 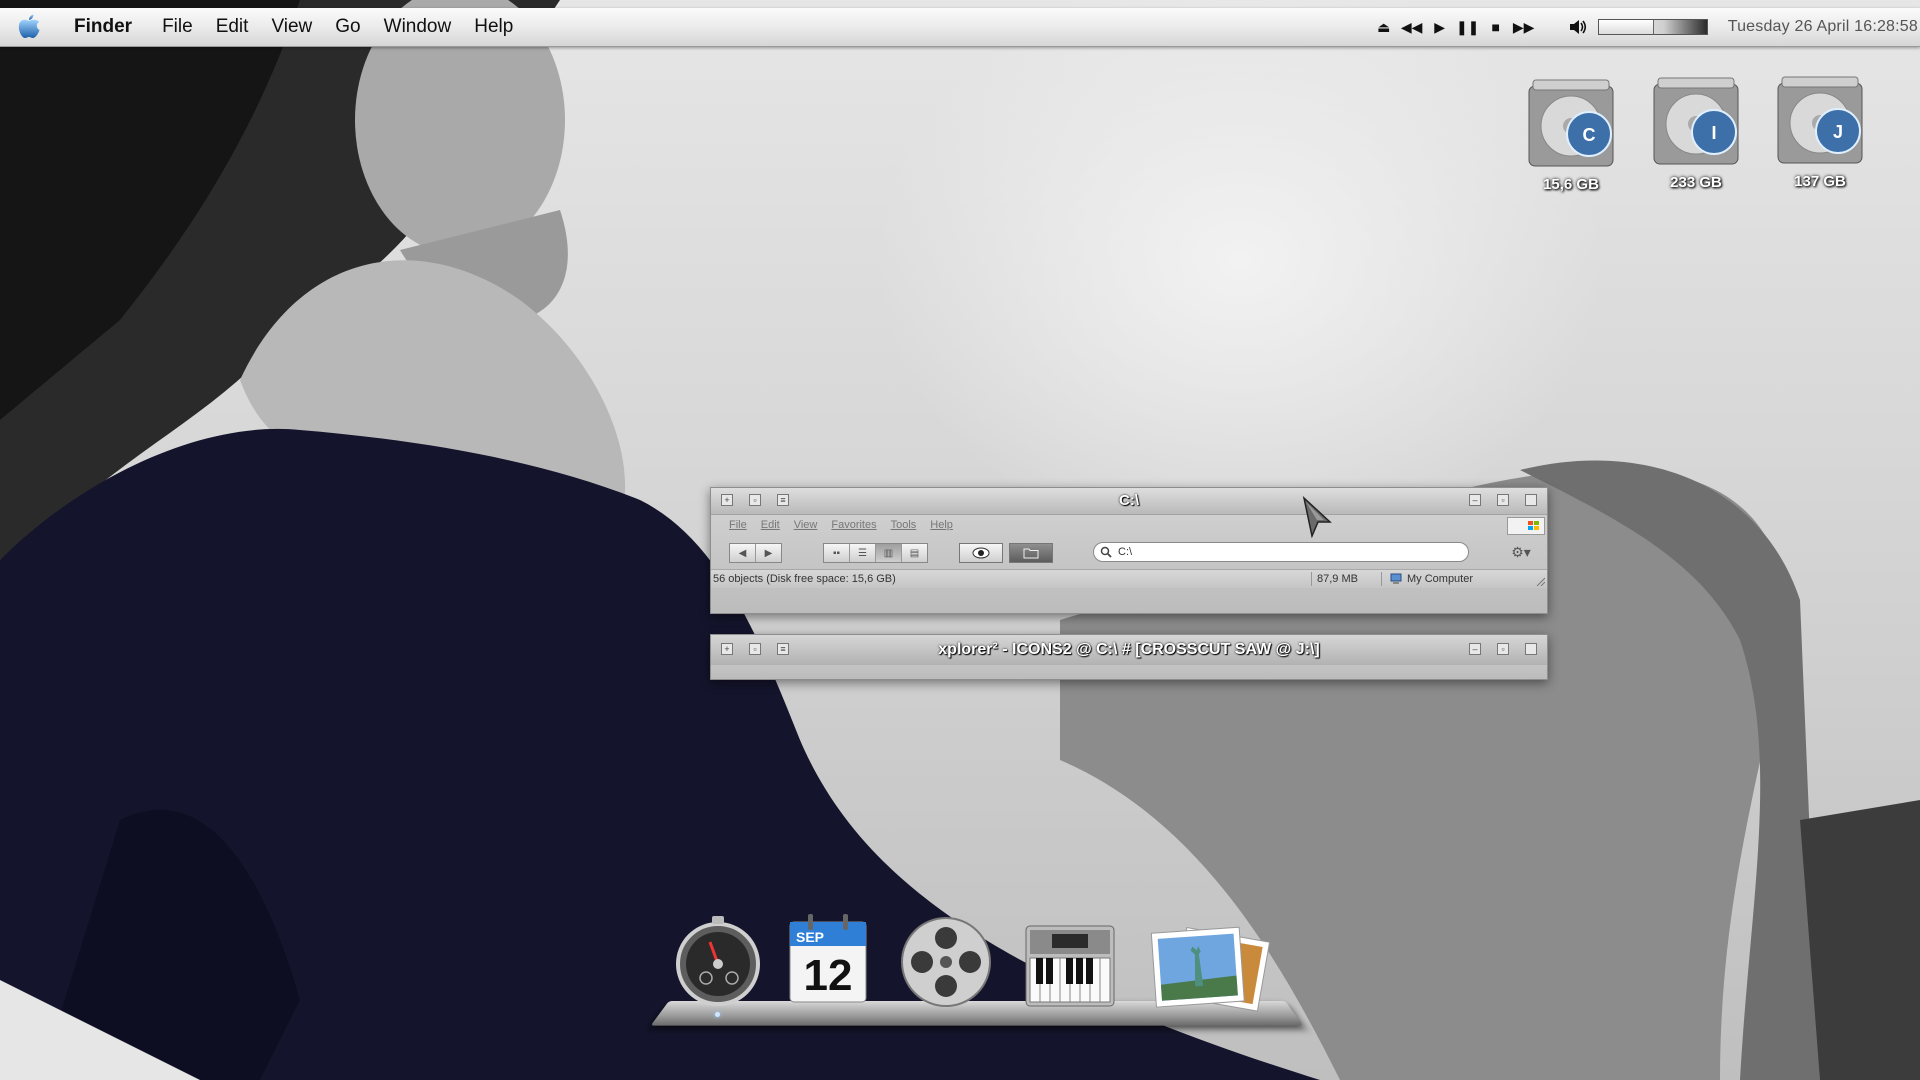 I want to click on apple-logo-icon, so click(x=29, y=27).